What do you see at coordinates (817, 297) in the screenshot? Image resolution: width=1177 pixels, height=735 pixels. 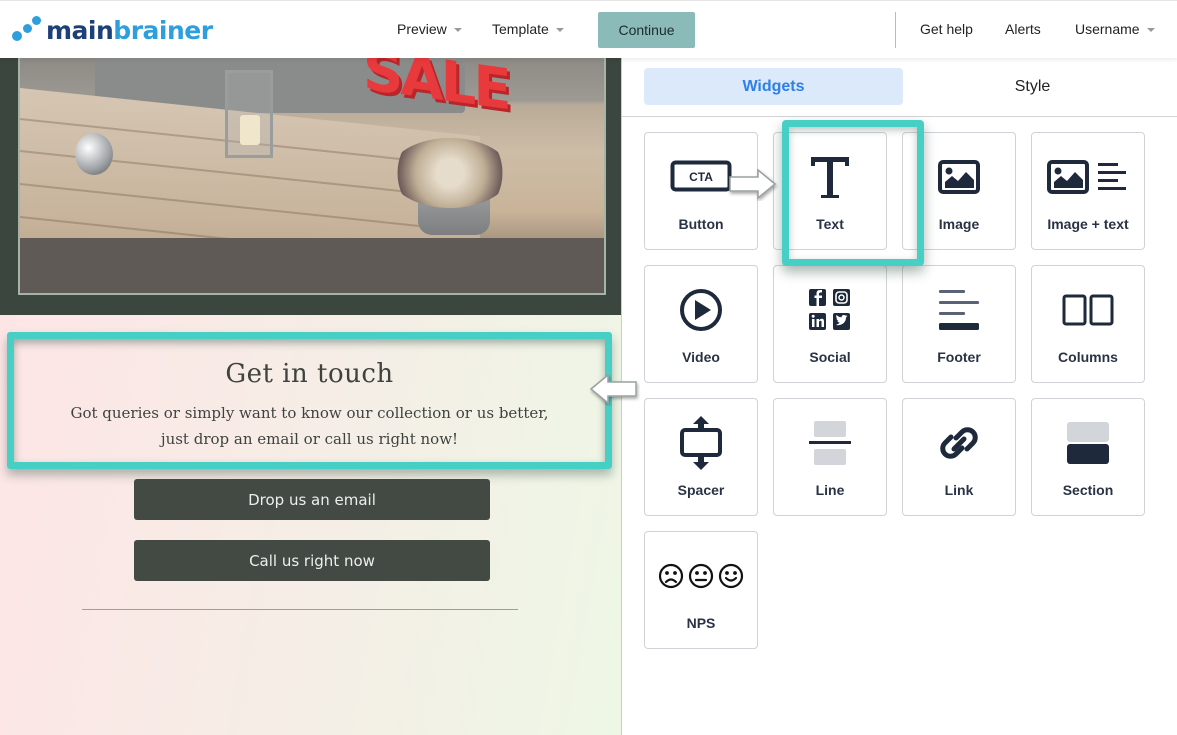 I see `facebook-icon` at bounding box center [817, 297].